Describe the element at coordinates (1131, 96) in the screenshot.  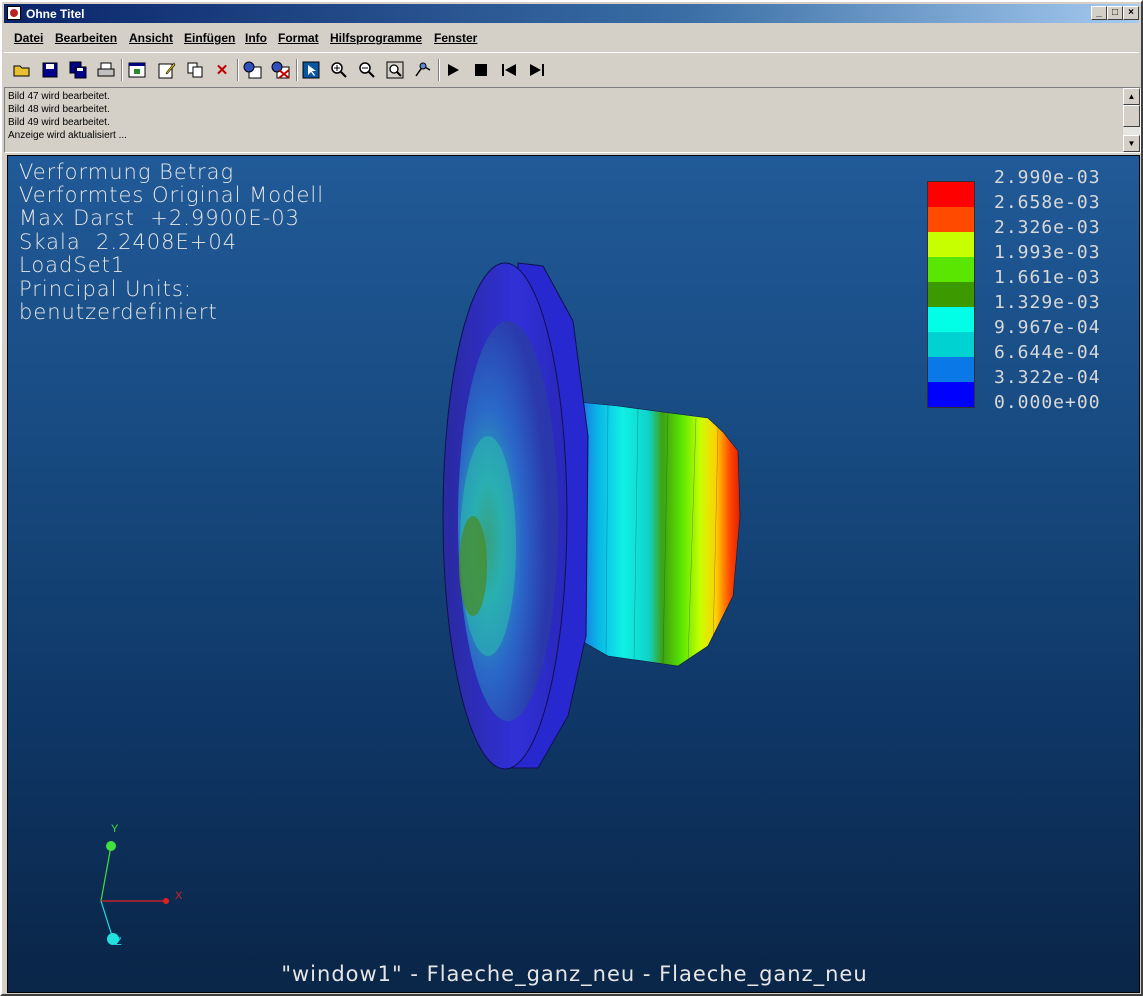
I see `scroll-up-button: ▲` at that location.